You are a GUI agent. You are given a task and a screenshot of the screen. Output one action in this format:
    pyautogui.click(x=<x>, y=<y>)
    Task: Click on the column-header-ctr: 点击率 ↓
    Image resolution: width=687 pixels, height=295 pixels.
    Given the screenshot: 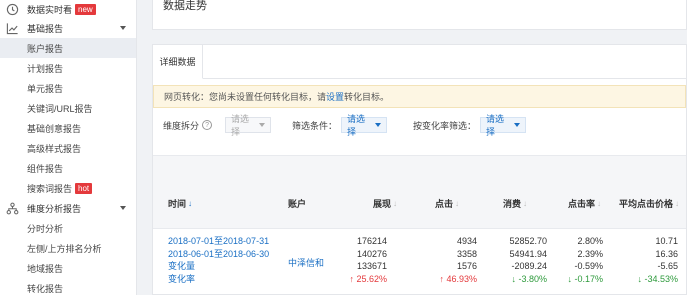 What is the action you would take?
    pyautogui.click(x=584, y=203)
    